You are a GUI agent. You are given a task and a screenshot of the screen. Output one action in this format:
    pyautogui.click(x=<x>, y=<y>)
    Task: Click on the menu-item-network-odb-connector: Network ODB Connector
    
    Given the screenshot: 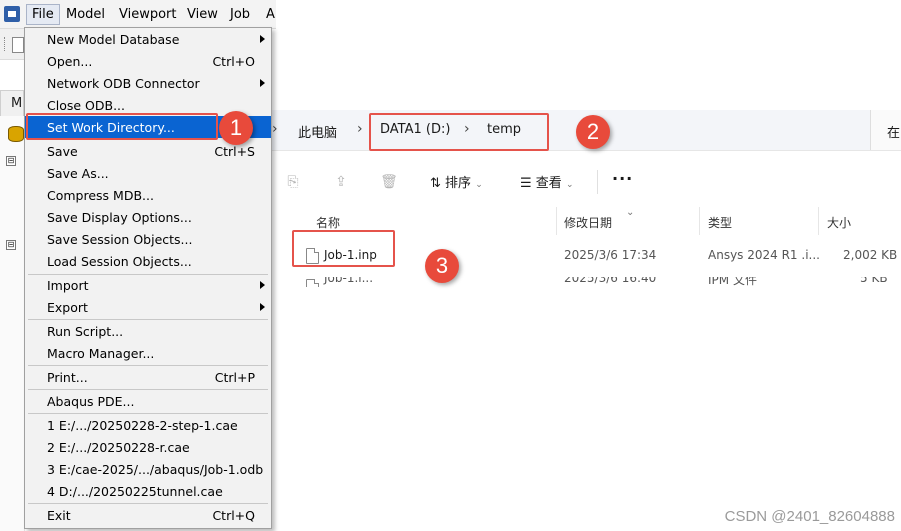 What is the action you would take?
    pyautogui.click(x=148, y=83)
    